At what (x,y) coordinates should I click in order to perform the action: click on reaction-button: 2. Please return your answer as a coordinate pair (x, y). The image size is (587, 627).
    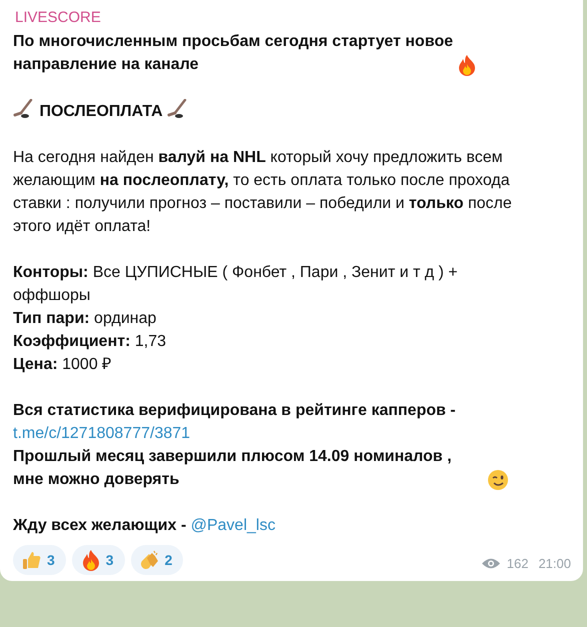
    Looking at the image, I should click on (157, 560).